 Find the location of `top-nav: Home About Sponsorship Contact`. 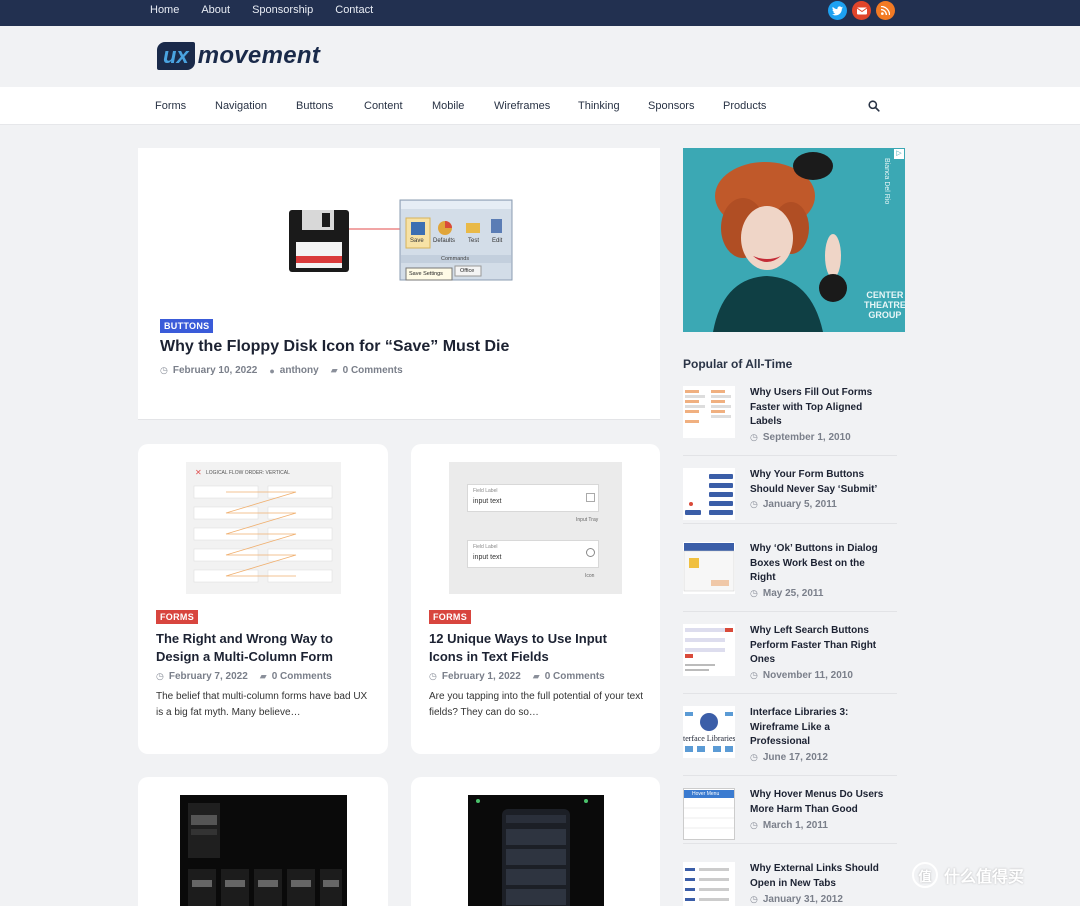

top-nav: Home About Sponsorship Contact is located at coordinates (272, 13).